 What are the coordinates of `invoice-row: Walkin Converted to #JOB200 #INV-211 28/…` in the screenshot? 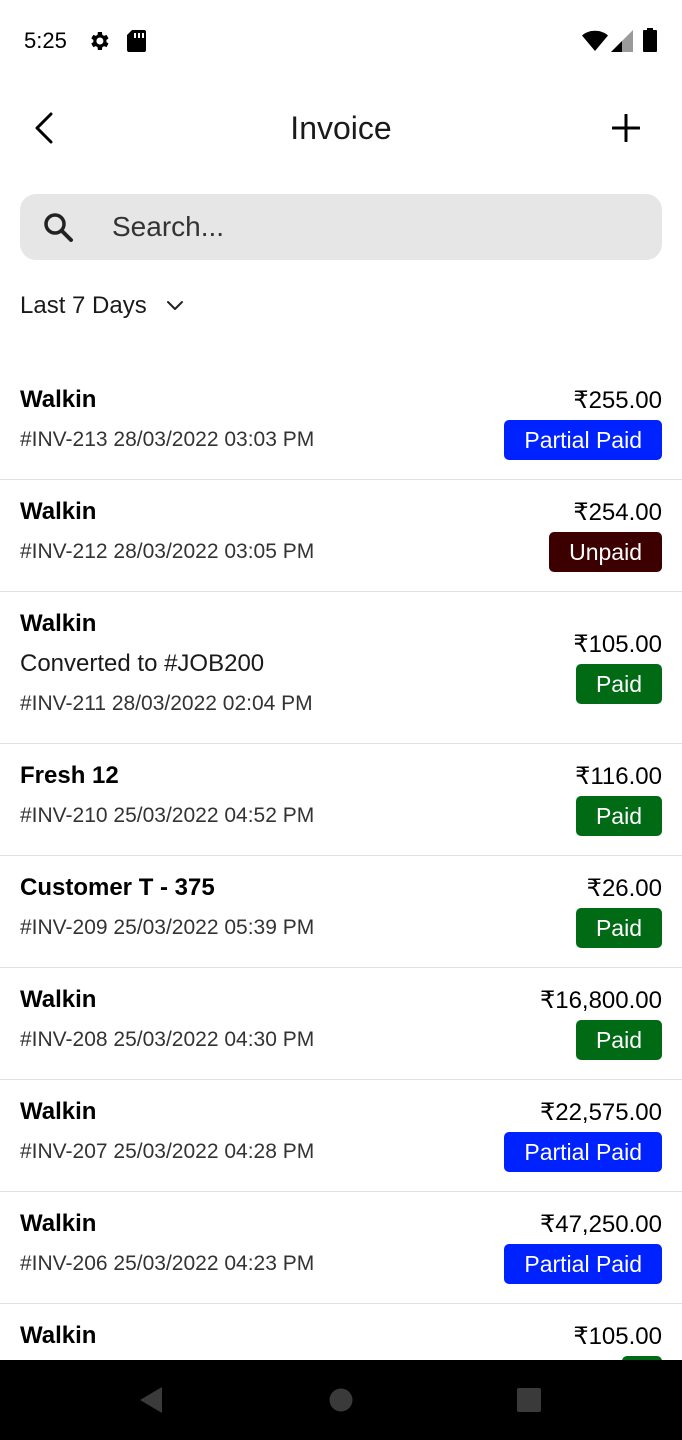 It's located at (341, 668).